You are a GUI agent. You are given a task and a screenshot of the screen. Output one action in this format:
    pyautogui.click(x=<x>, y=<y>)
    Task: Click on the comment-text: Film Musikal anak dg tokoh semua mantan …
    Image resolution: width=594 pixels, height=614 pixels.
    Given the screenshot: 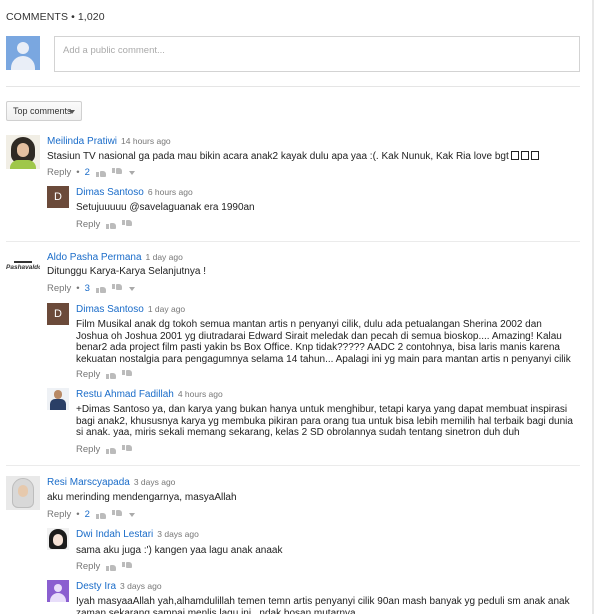 What is the action you would take?
    pyautogui.click(x=323, y=342)
    